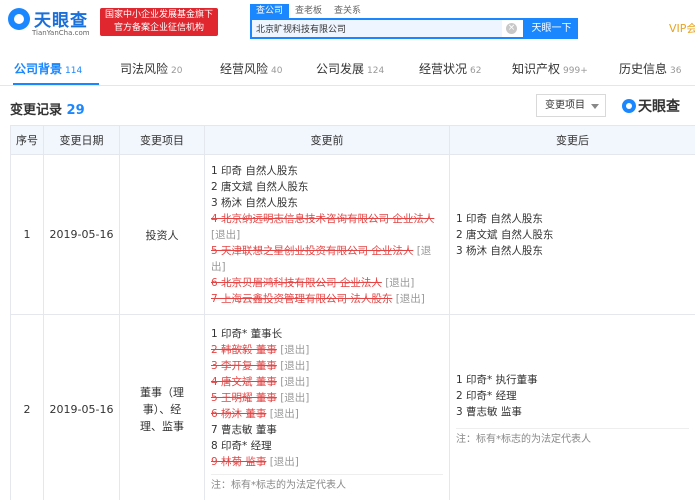 Image resolution: width=695 pixels, height=500 pixels. I want to click on brand-text: 天眼查, so click(659, 107).